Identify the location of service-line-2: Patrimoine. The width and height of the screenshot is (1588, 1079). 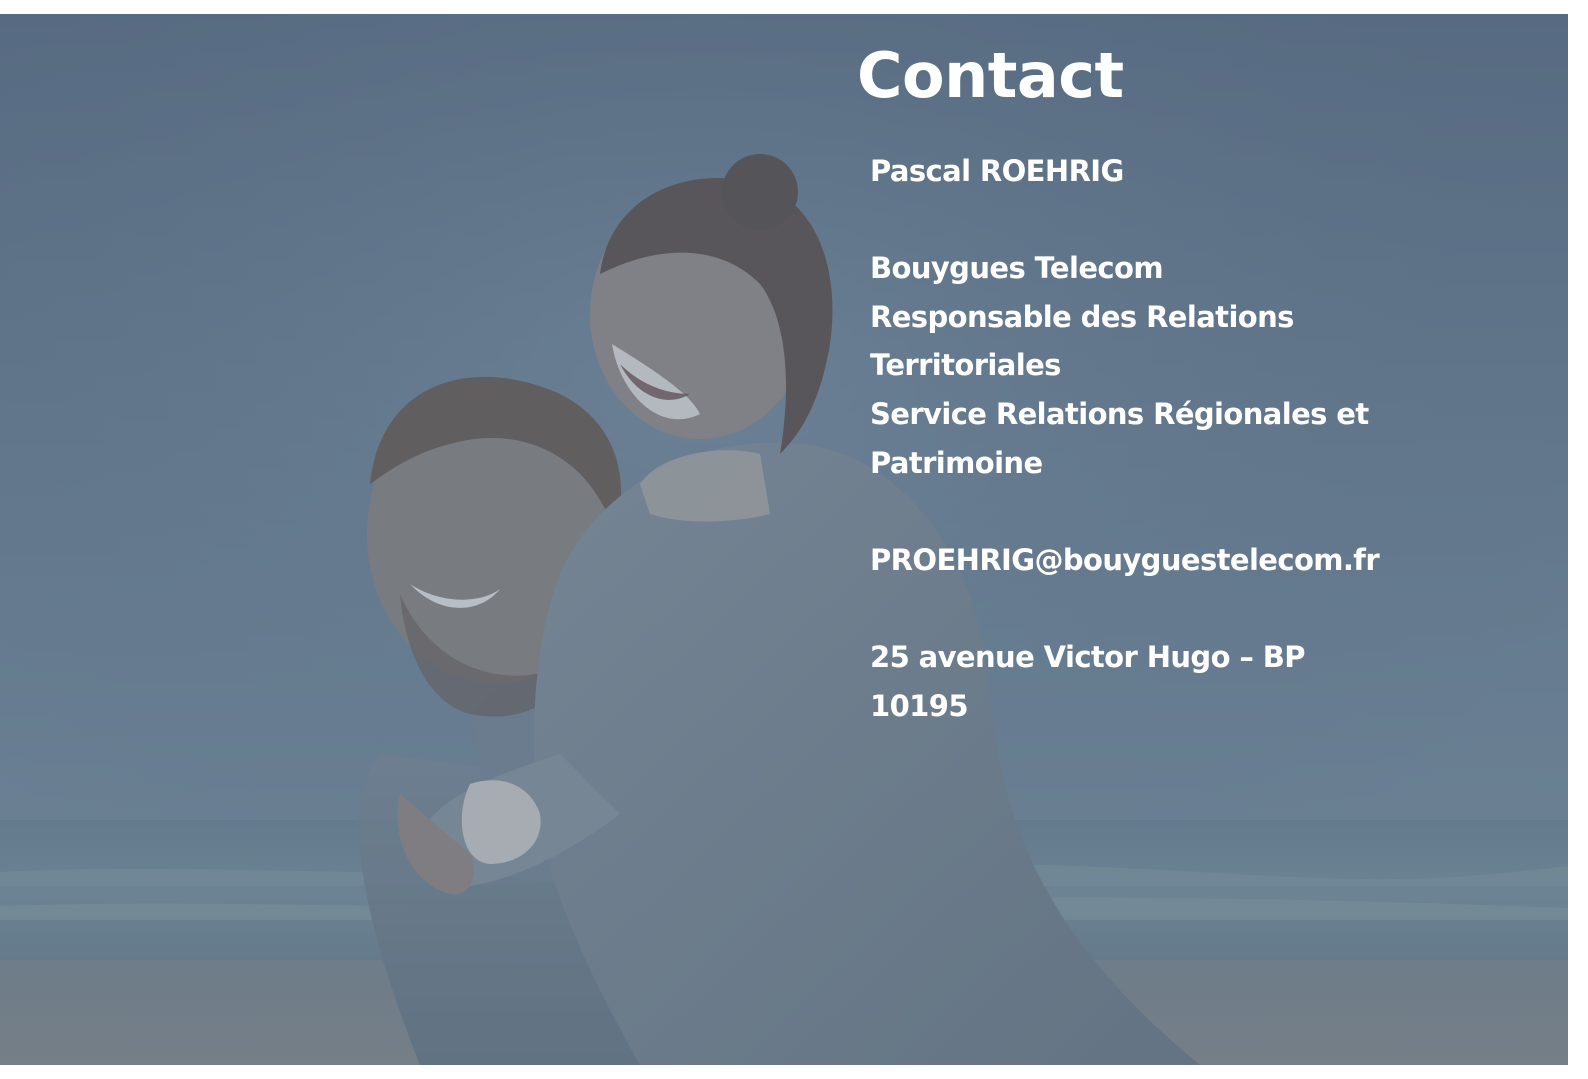
(956, 462).